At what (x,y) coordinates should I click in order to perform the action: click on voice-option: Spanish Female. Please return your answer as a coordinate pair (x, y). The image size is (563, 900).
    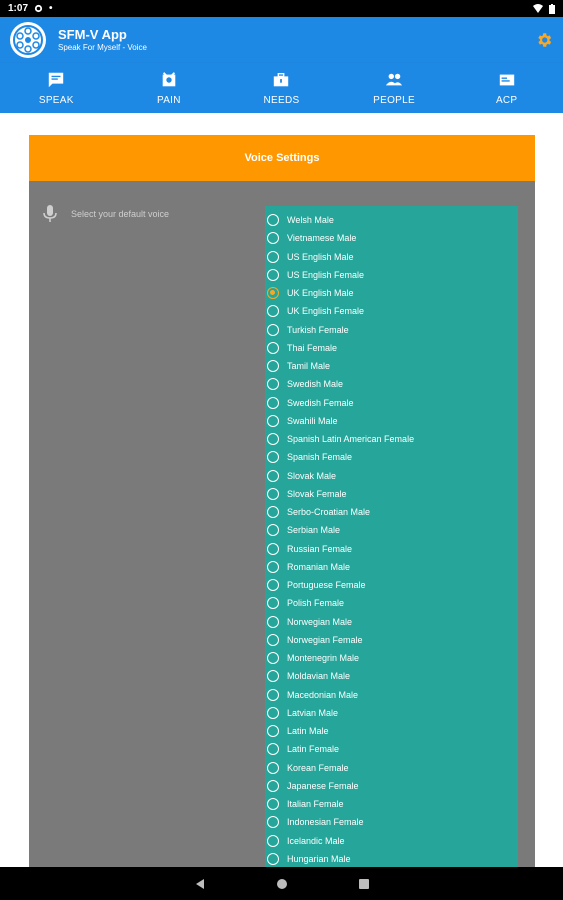
    Looking at the image, I should click on (391, 457).